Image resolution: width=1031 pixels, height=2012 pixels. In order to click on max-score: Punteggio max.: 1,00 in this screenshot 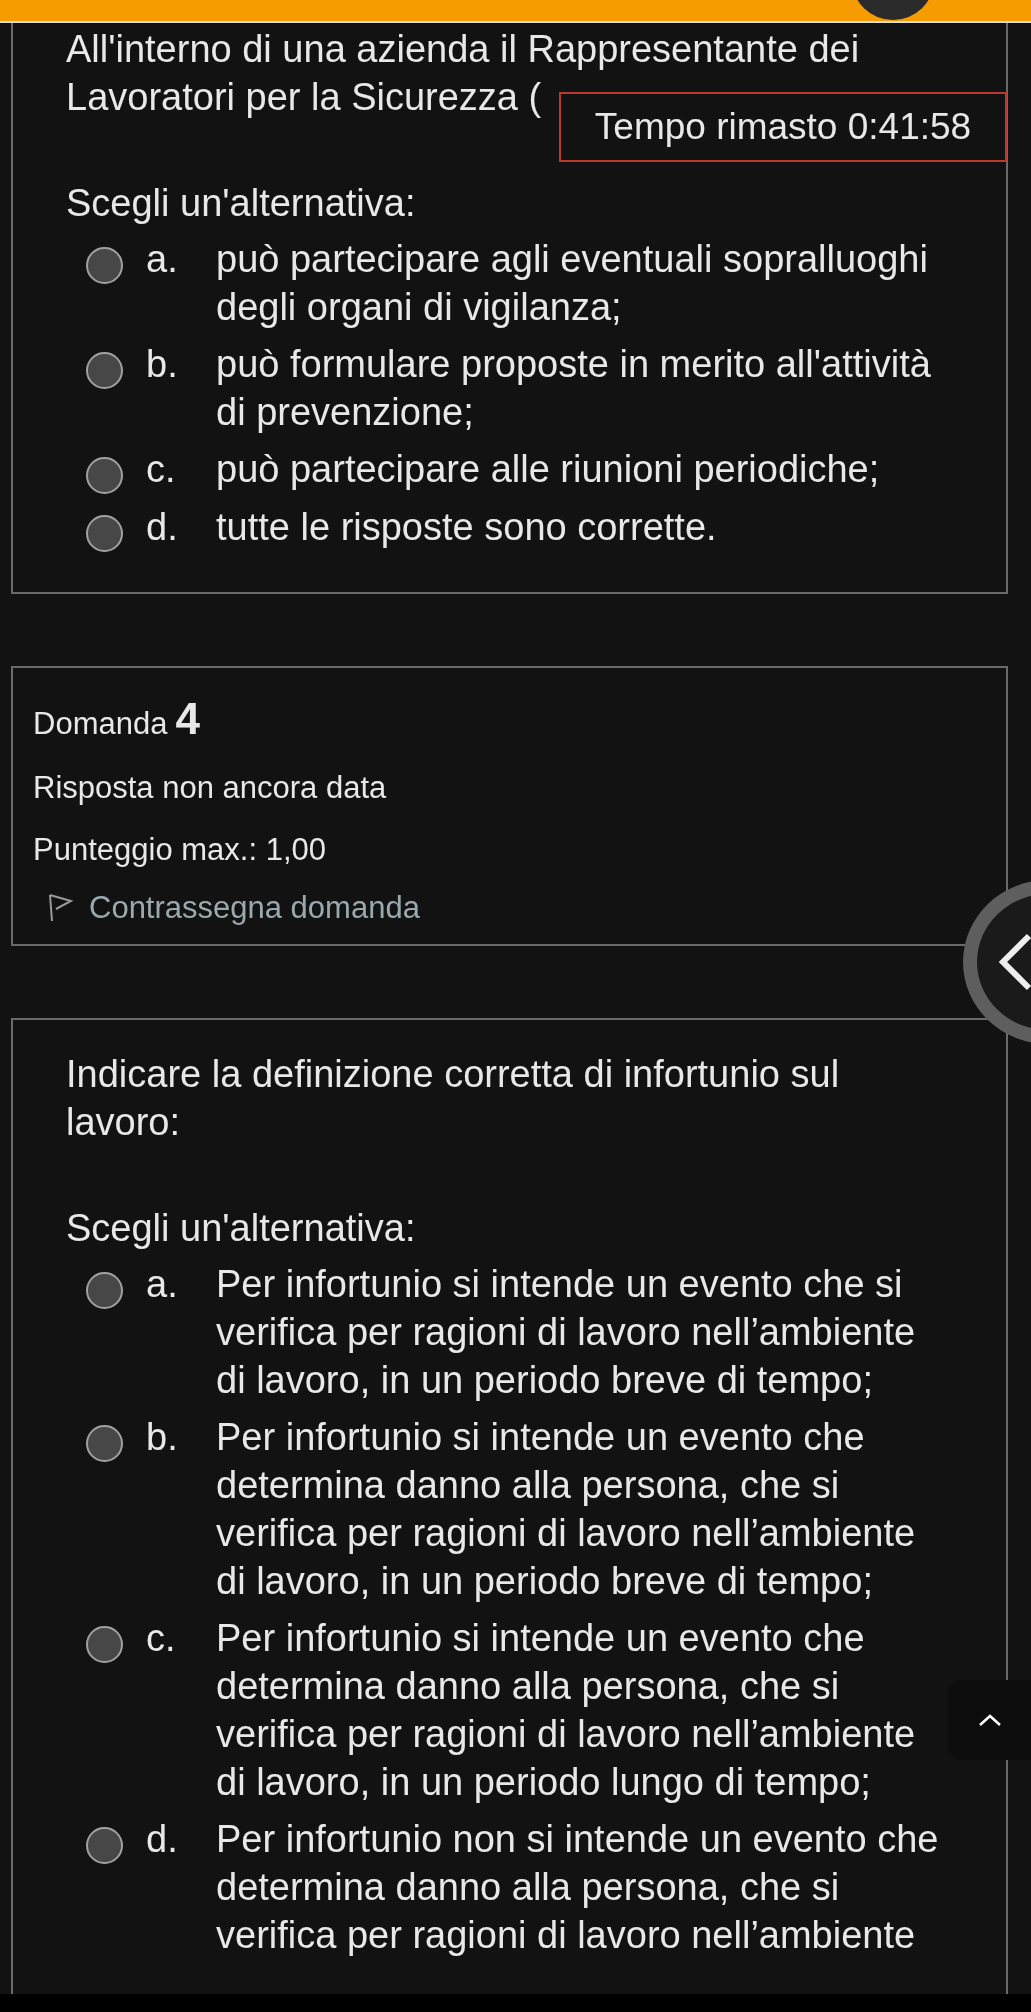, I will do `click(180, 850)`.